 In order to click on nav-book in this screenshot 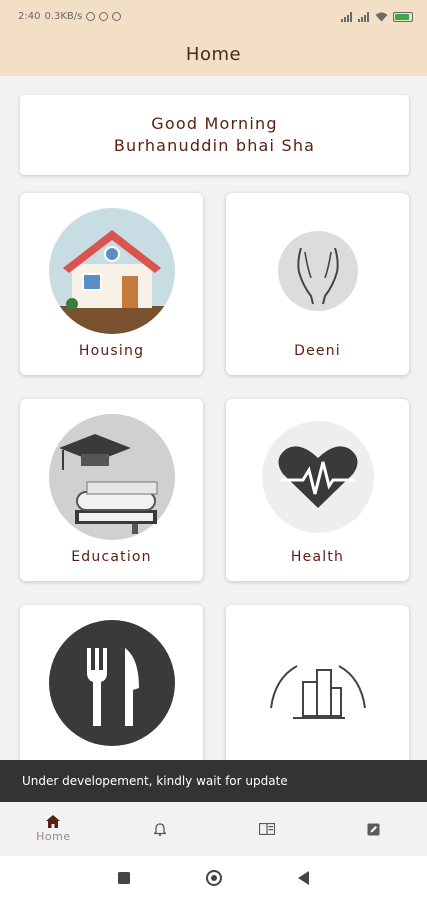, I will do `click(267, 829)`.